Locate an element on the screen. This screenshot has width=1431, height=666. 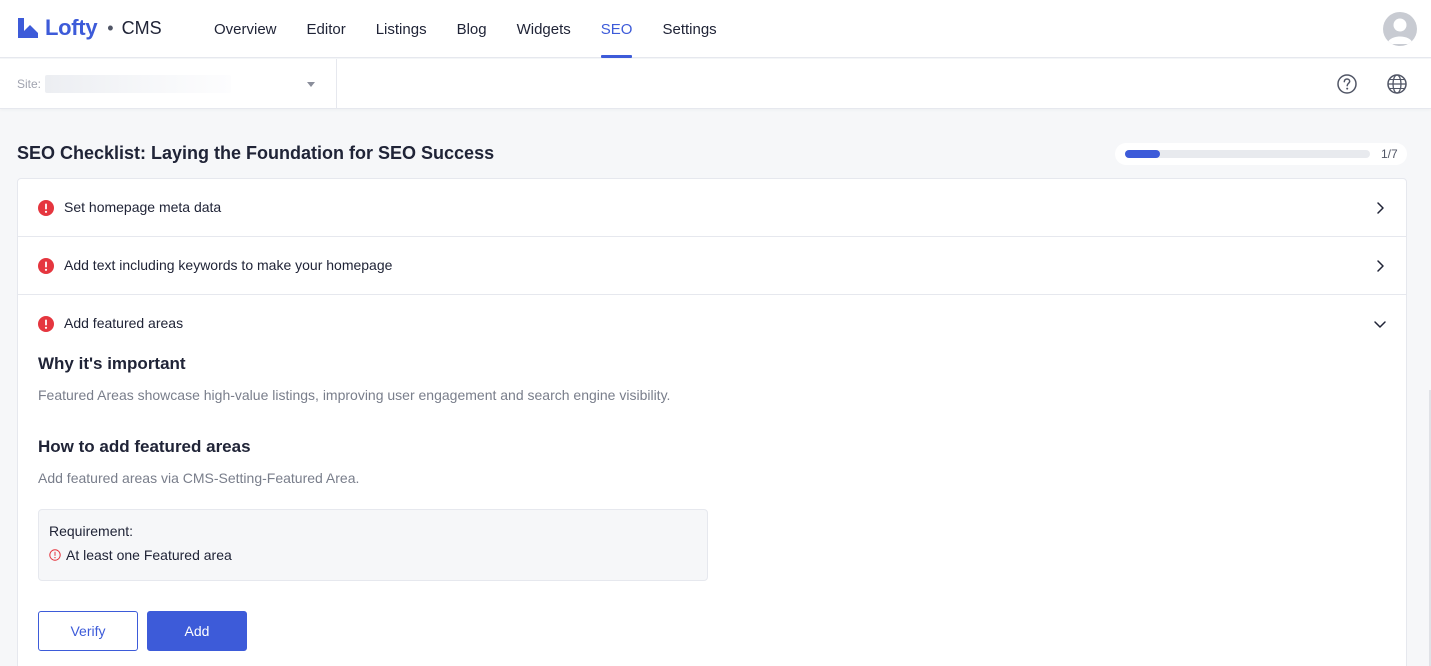
avatar-icon is located at coordinates (1400, 31).